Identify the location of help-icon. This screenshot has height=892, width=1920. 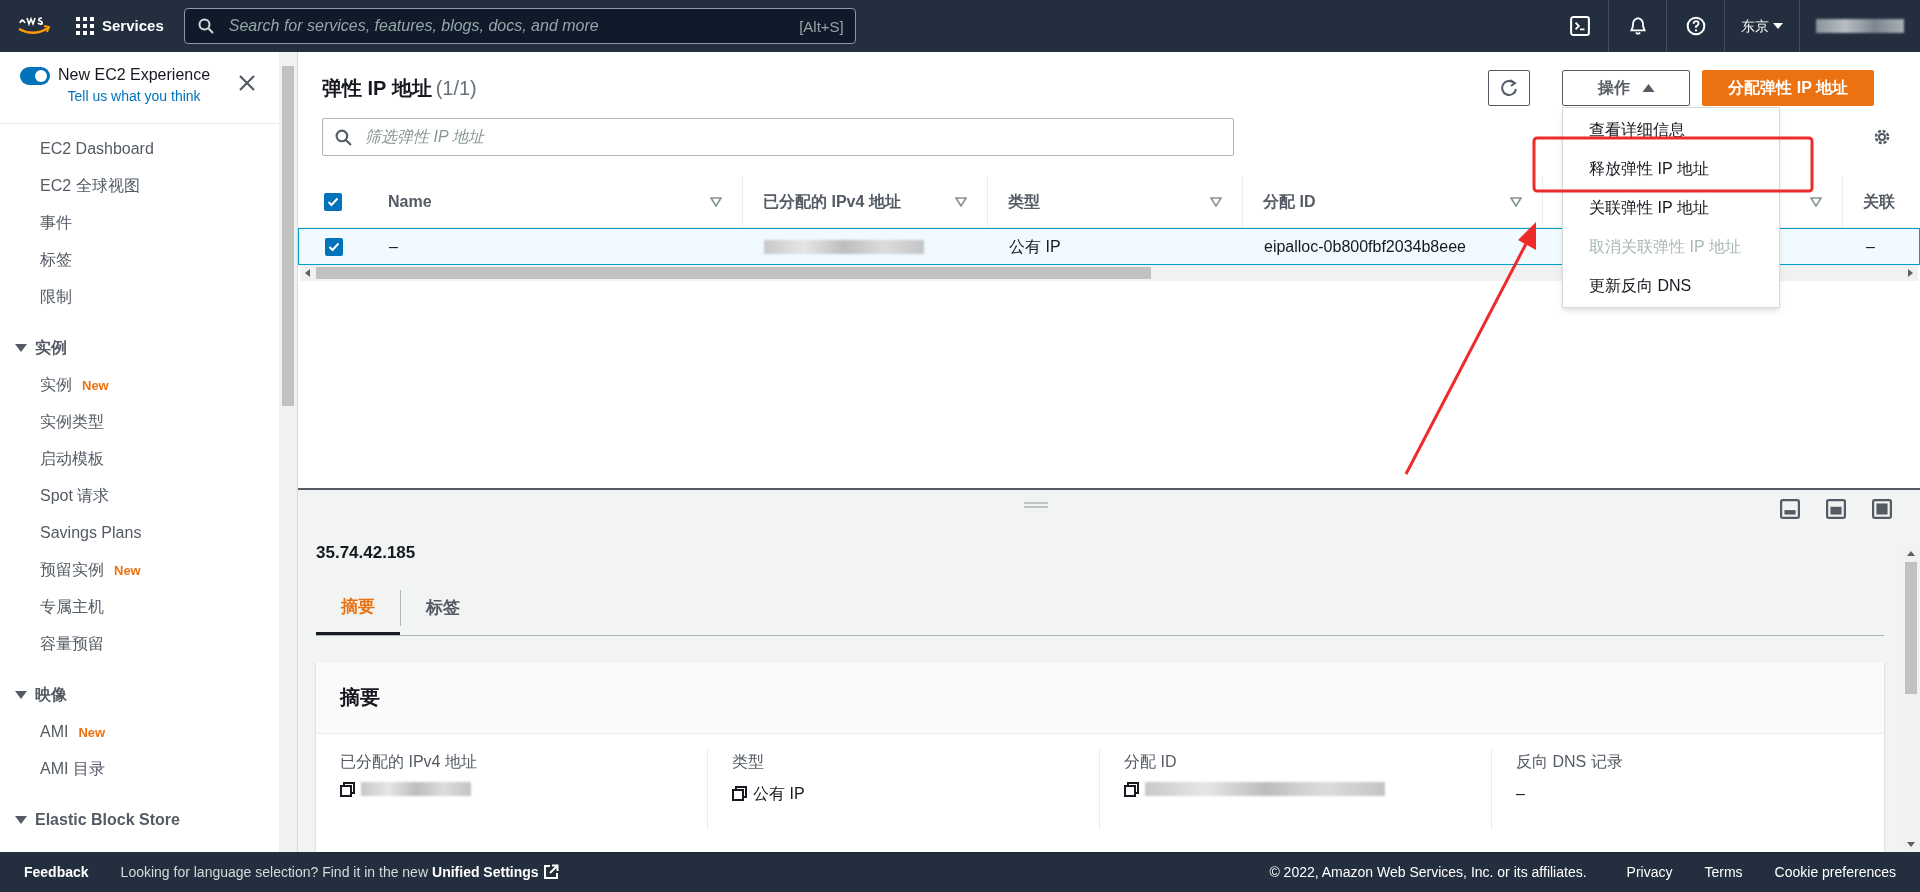
(1695, 26).